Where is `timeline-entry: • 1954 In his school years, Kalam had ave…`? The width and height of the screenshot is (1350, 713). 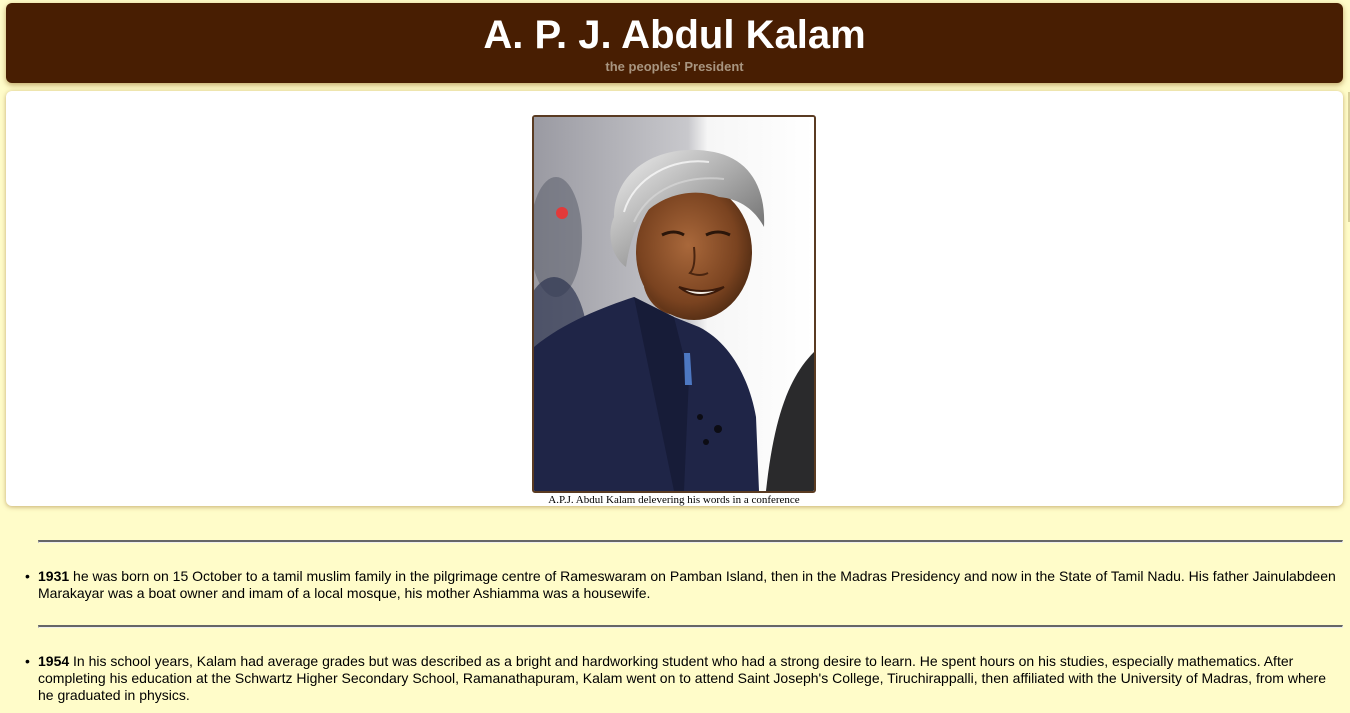 timeline-entry: • 1954 In his school years, Kalam had ave… is located at coordinates (684, 664).